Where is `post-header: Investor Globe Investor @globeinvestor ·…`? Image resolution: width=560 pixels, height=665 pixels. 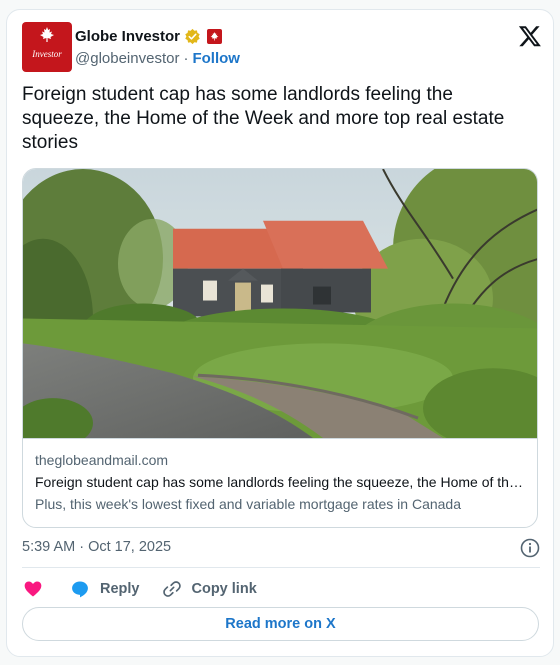
post-header: Investor Globe Investor @globeinvestor ·… is located at coordinates (282, 48).